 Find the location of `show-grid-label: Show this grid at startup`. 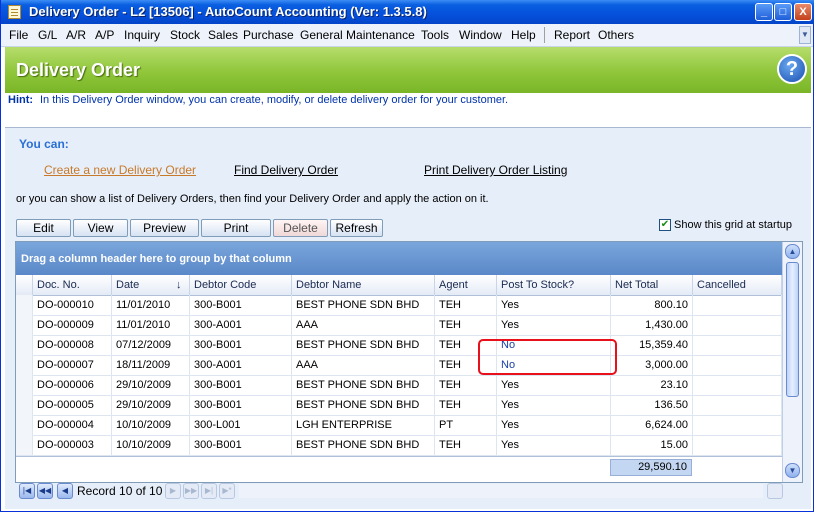

show-grid-label: Show this grid at startup is located at coordinates (733, 225).